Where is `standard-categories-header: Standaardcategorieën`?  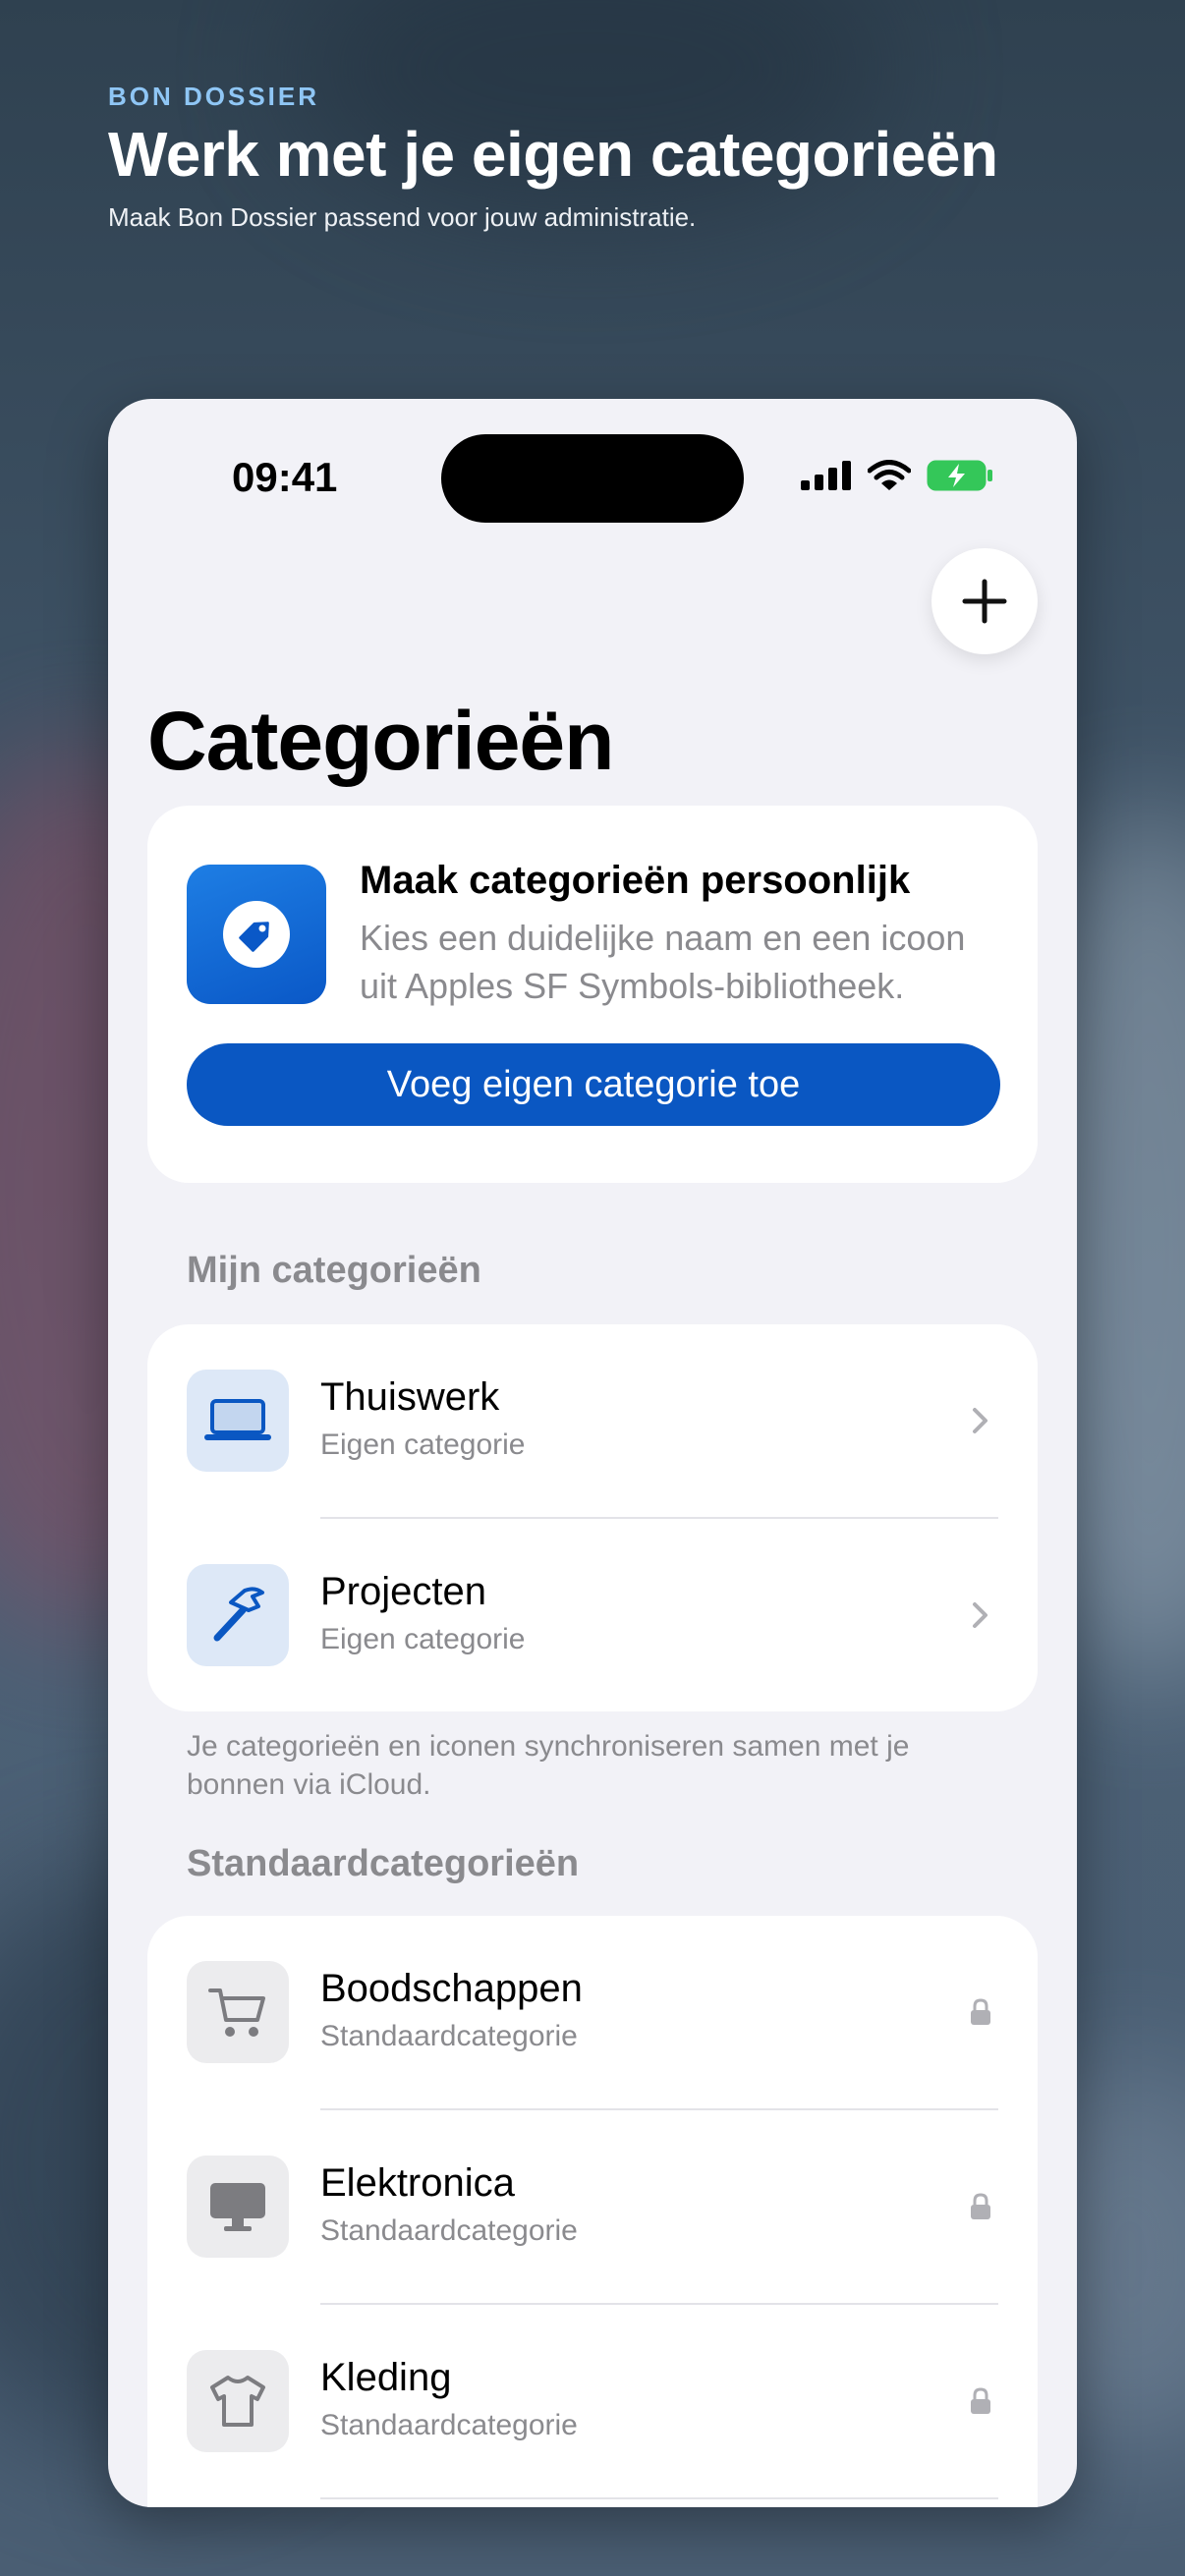 standard-categories-header: Standaardcategorieën is located at coordinates (384, 1863).